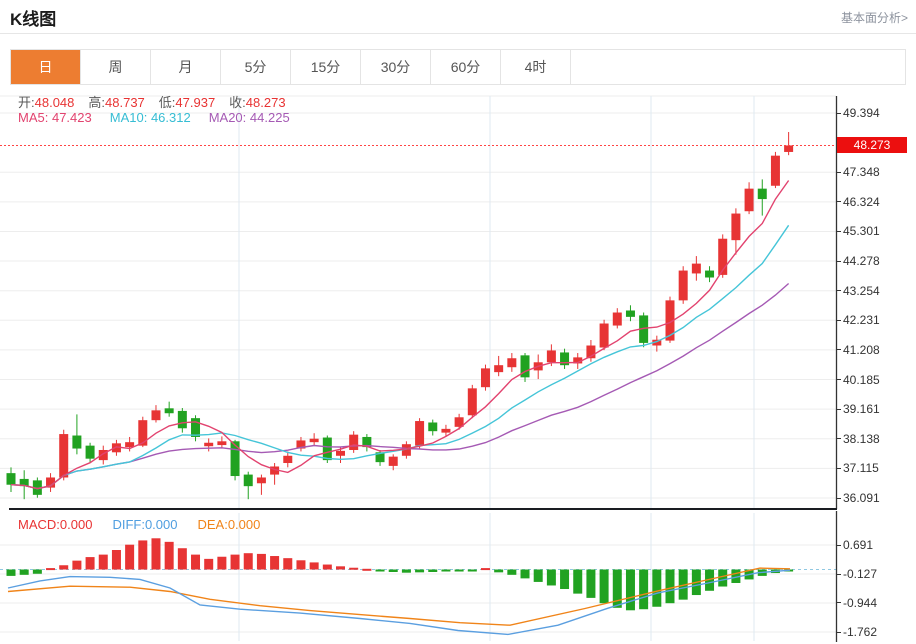  I want to click on y-axis-label: 43.254, so click(861, 290).